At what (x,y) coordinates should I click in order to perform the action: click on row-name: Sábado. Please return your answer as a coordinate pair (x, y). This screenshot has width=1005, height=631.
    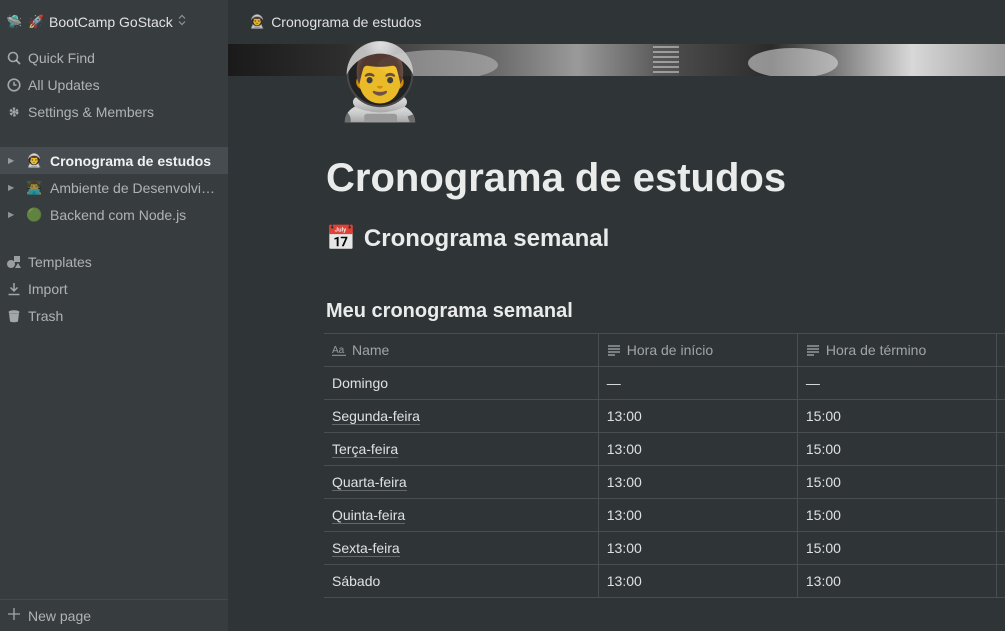
    Looking at the image, I should click on (356, 581).